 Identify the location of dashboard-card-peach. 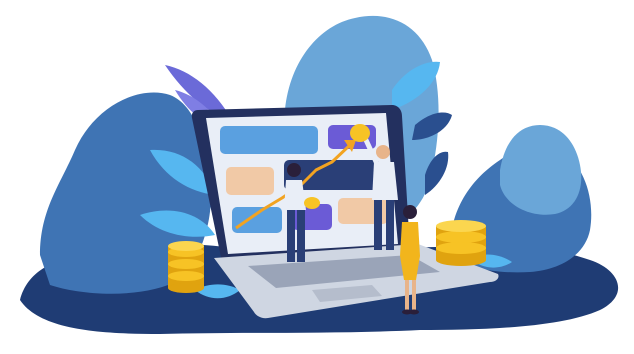
(250, 181).